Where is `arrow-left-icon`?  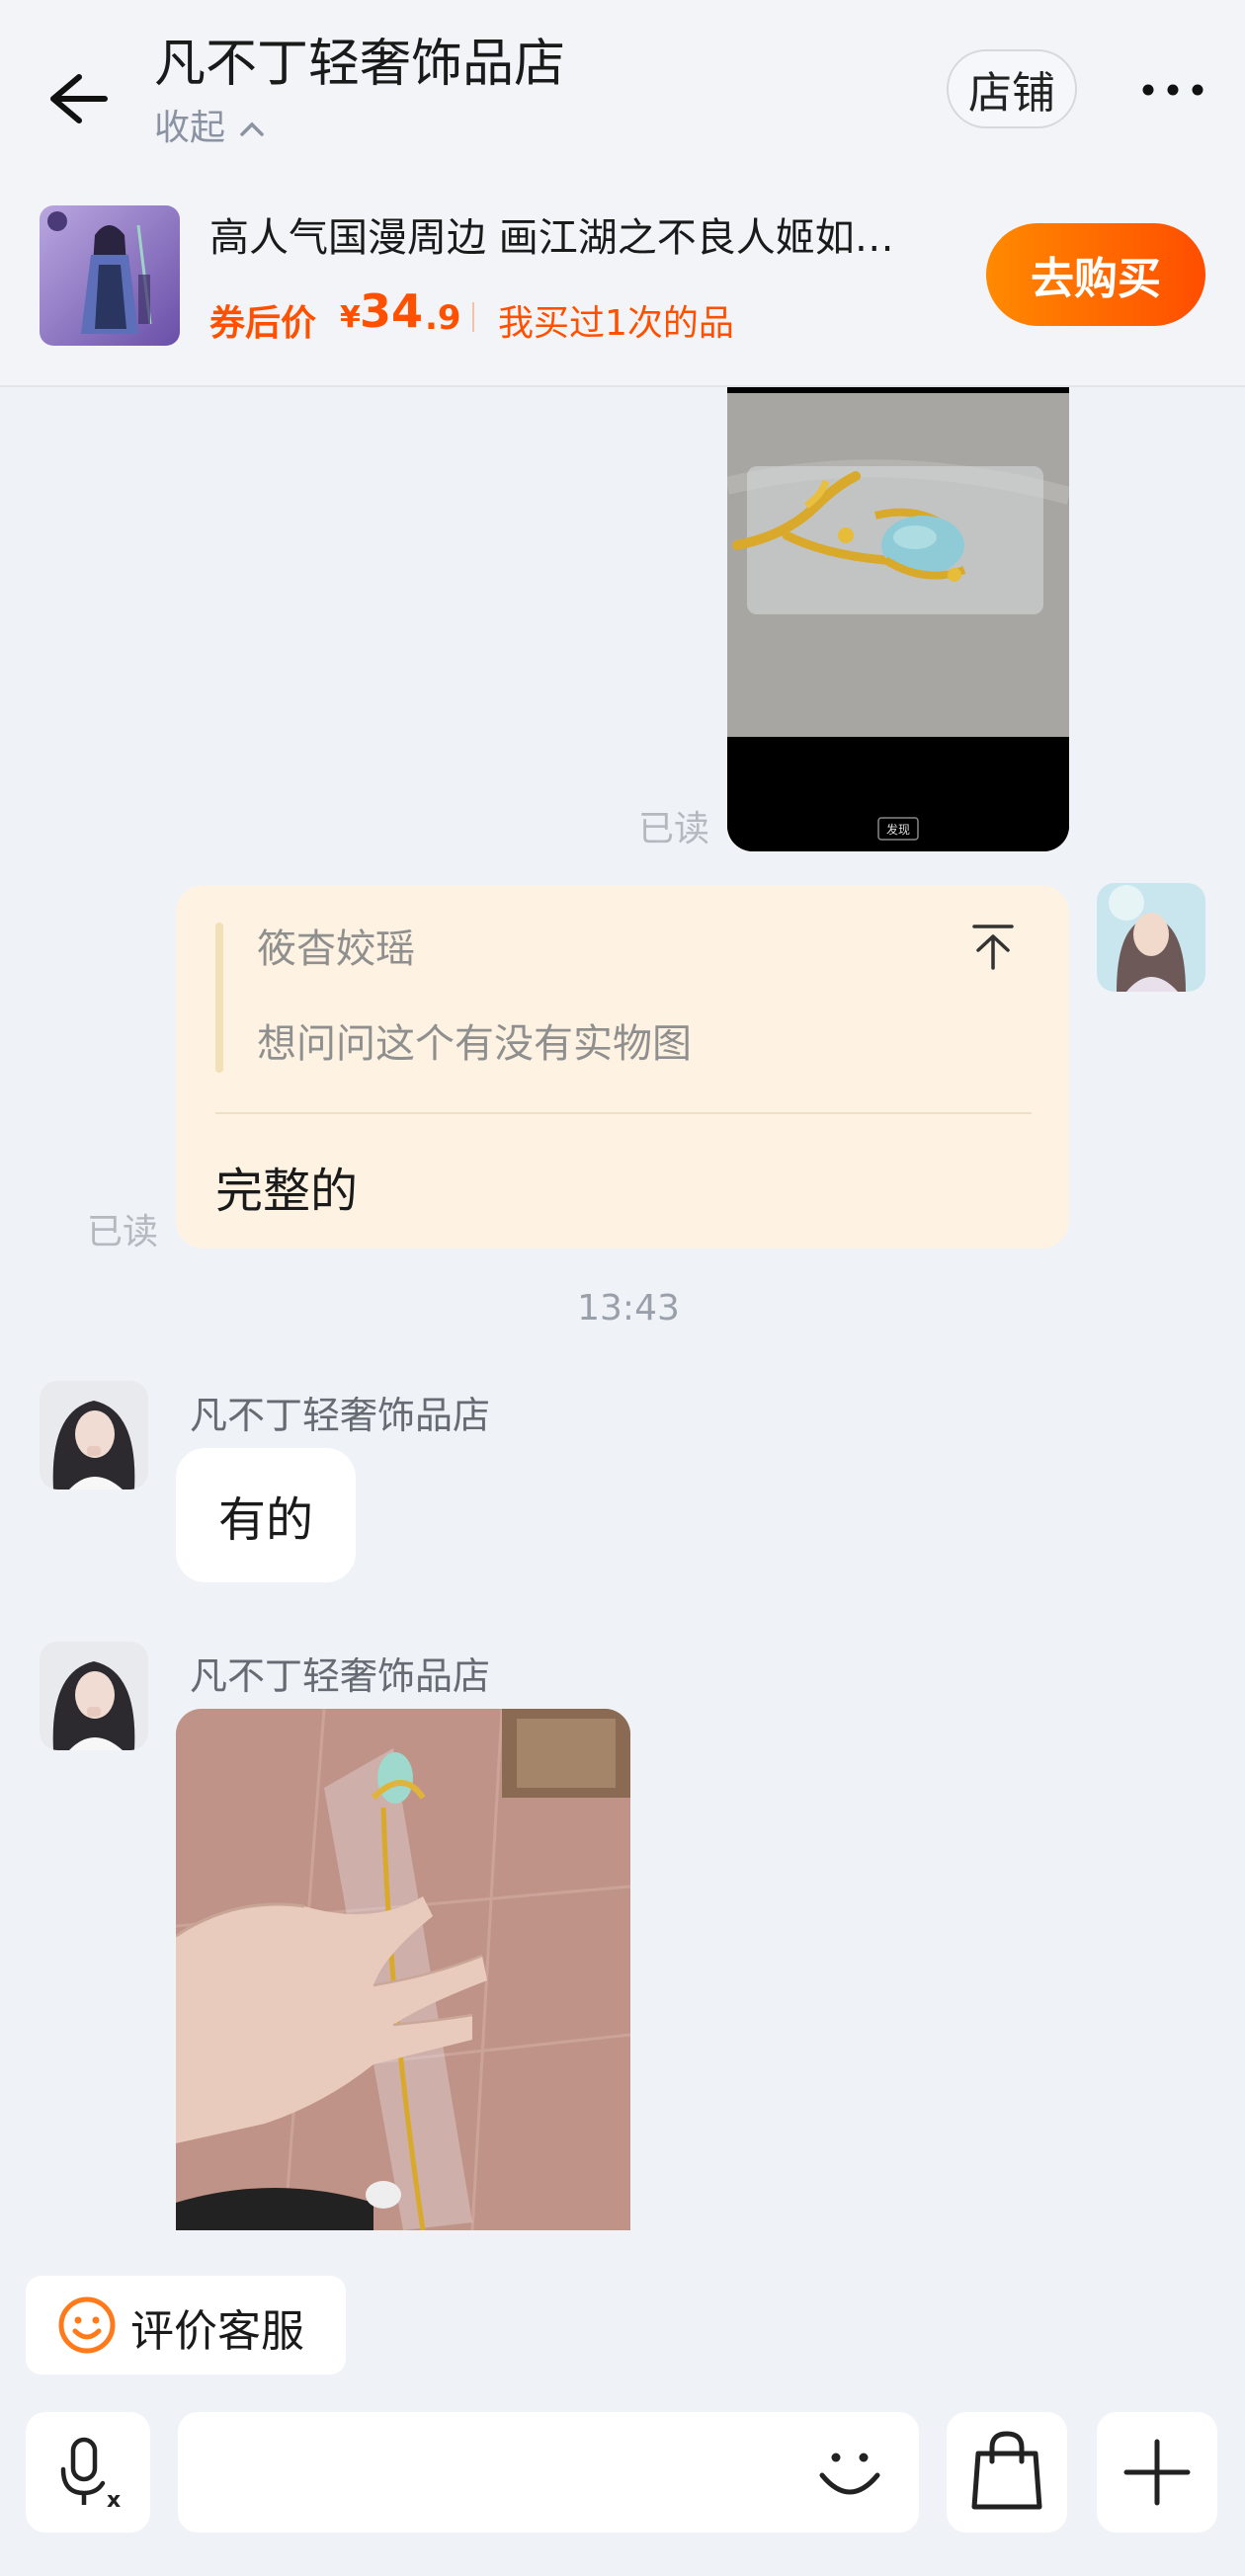
arrow-left-icon is located at coordinates (79, 98).